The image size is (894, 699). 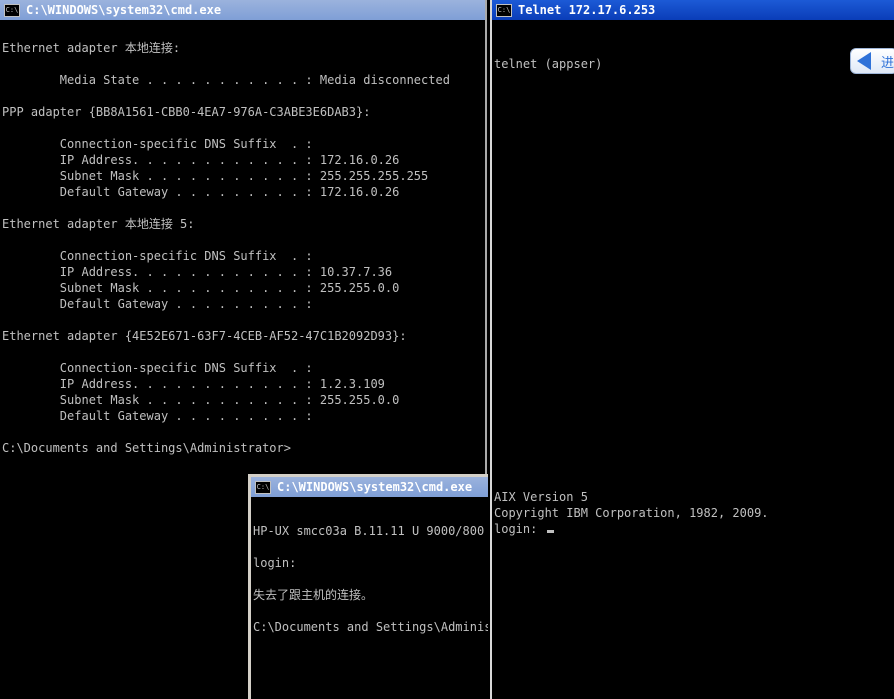 What do you see at coordinates (275, 563) in the screenshot?
I see `console-line: login:` at bounding box center [275, 563].